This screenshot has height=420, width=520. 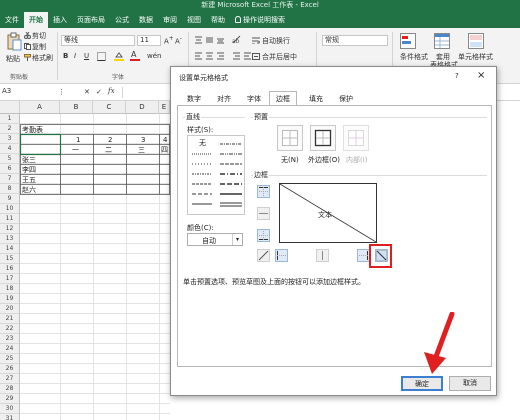 I want to click on line-color-dropdown: 自动 ▾, so click(x=215, y=239).